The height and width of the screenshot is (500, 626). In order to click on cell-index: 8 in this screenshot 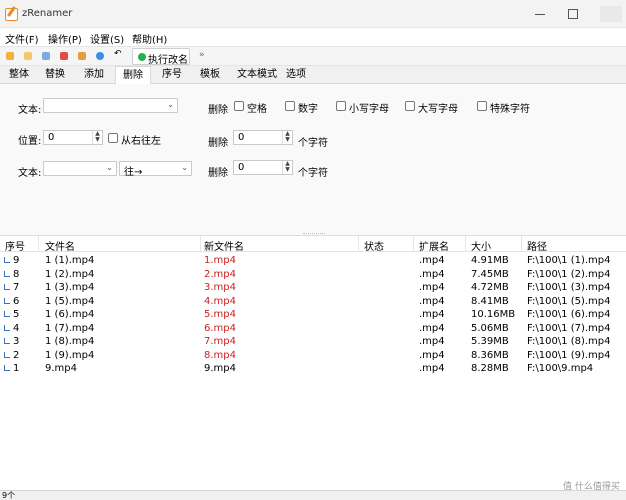, I will do `click(16, 274)`.